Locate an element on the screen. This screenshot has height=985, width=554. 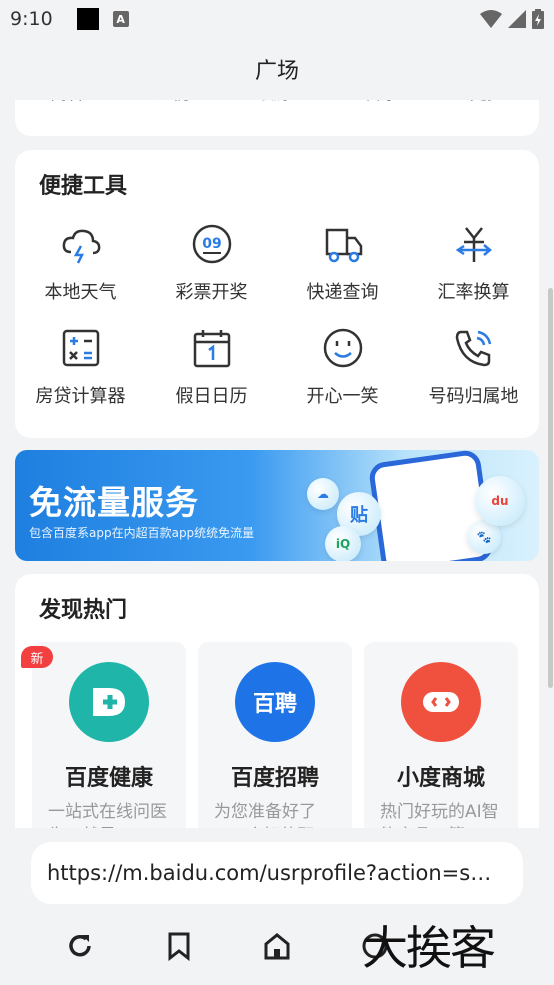
hot-item-name: 小度商城 is located at coordinates (440, 778).